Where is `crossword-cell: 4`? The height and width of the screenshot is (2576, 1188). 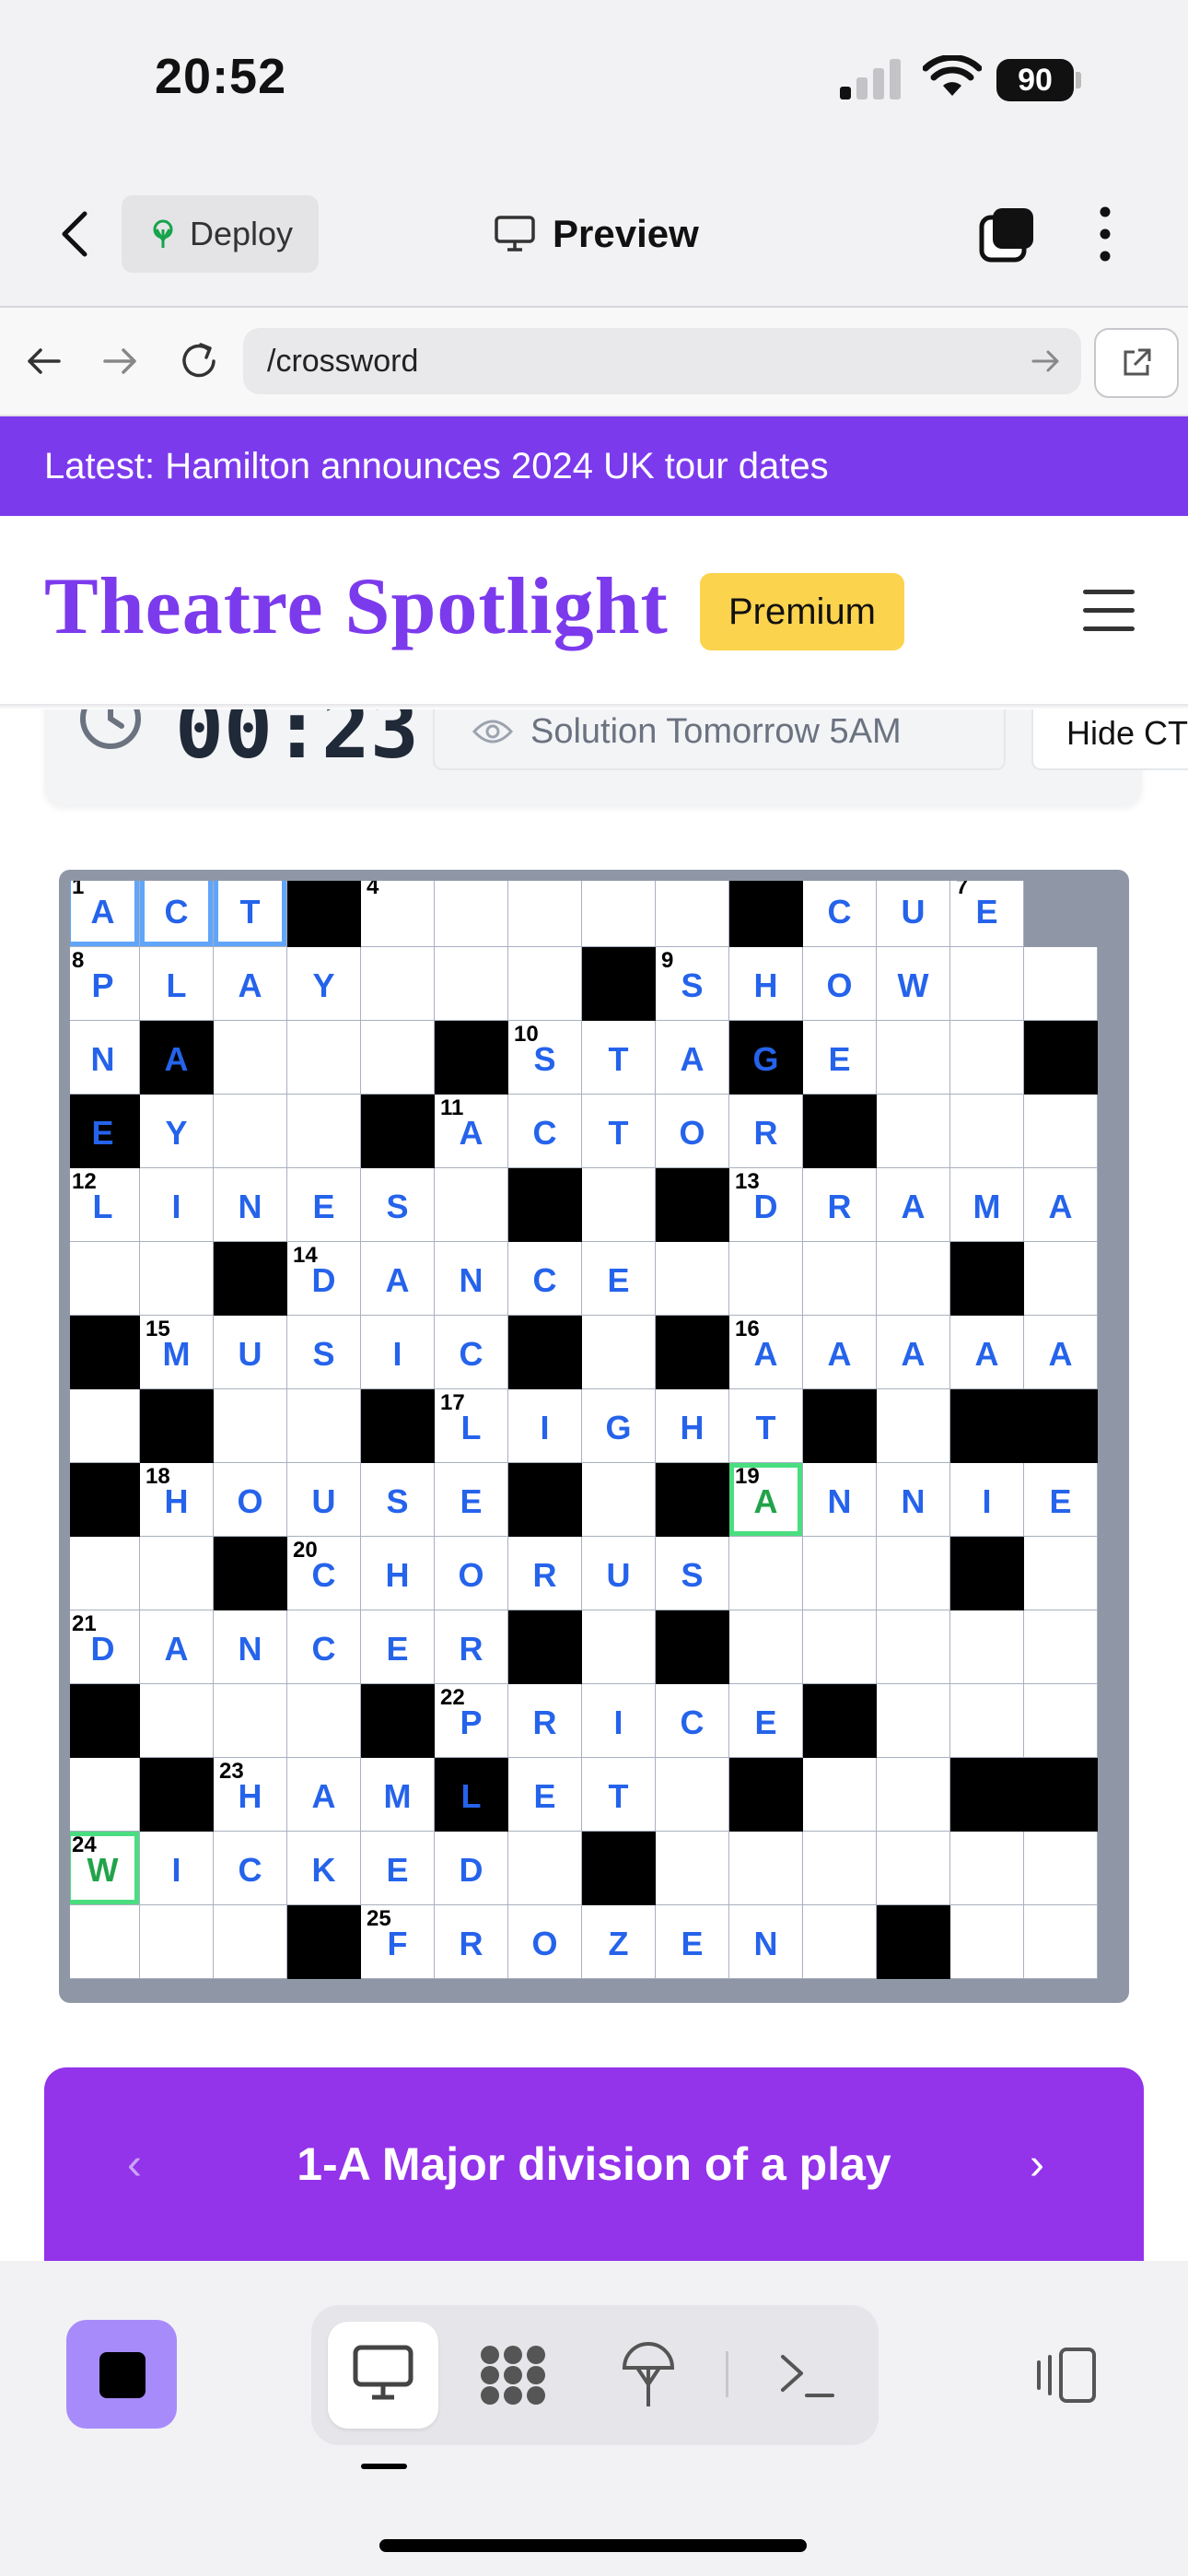 crossword-cell: 4 is located at coordinates (398, 914).